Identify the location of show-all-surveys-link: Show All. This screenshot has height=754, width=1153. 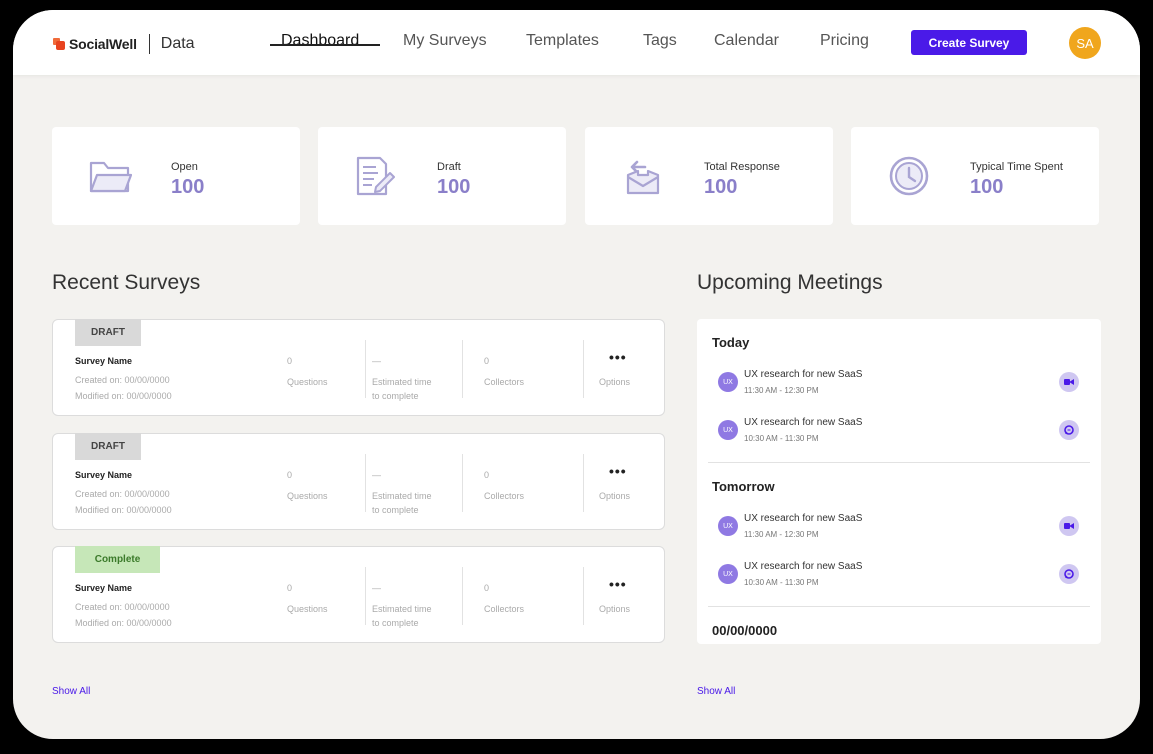
(71, 691).